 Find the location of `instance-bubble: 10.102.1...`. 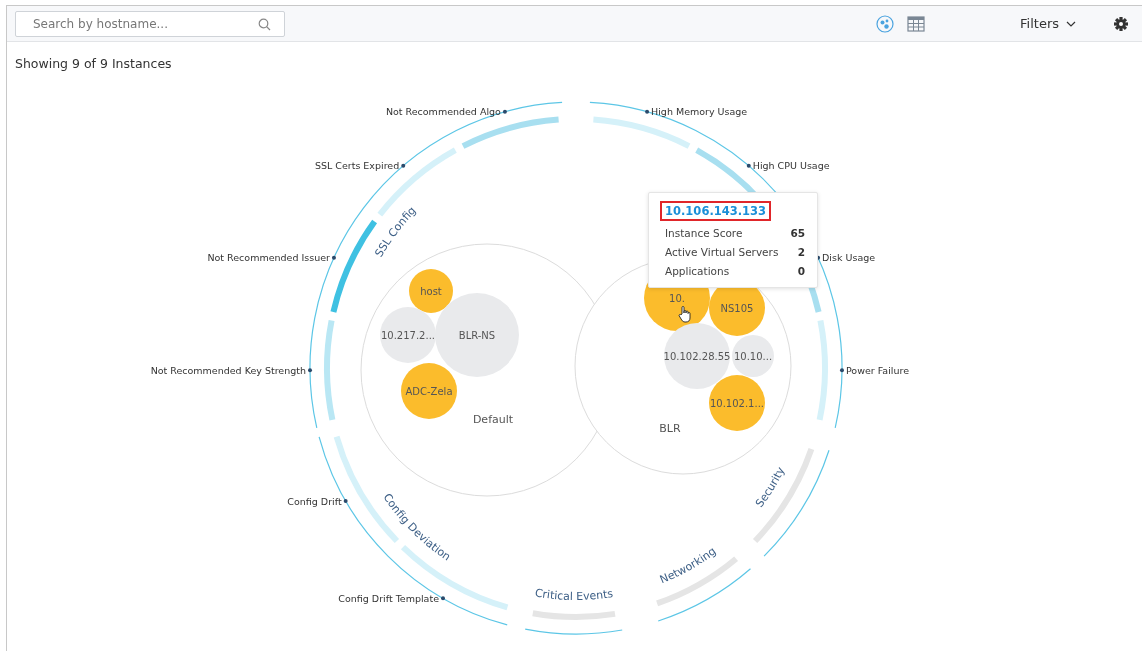

instance-bubble: 10.102.1... is located at coordinates (737, 403).